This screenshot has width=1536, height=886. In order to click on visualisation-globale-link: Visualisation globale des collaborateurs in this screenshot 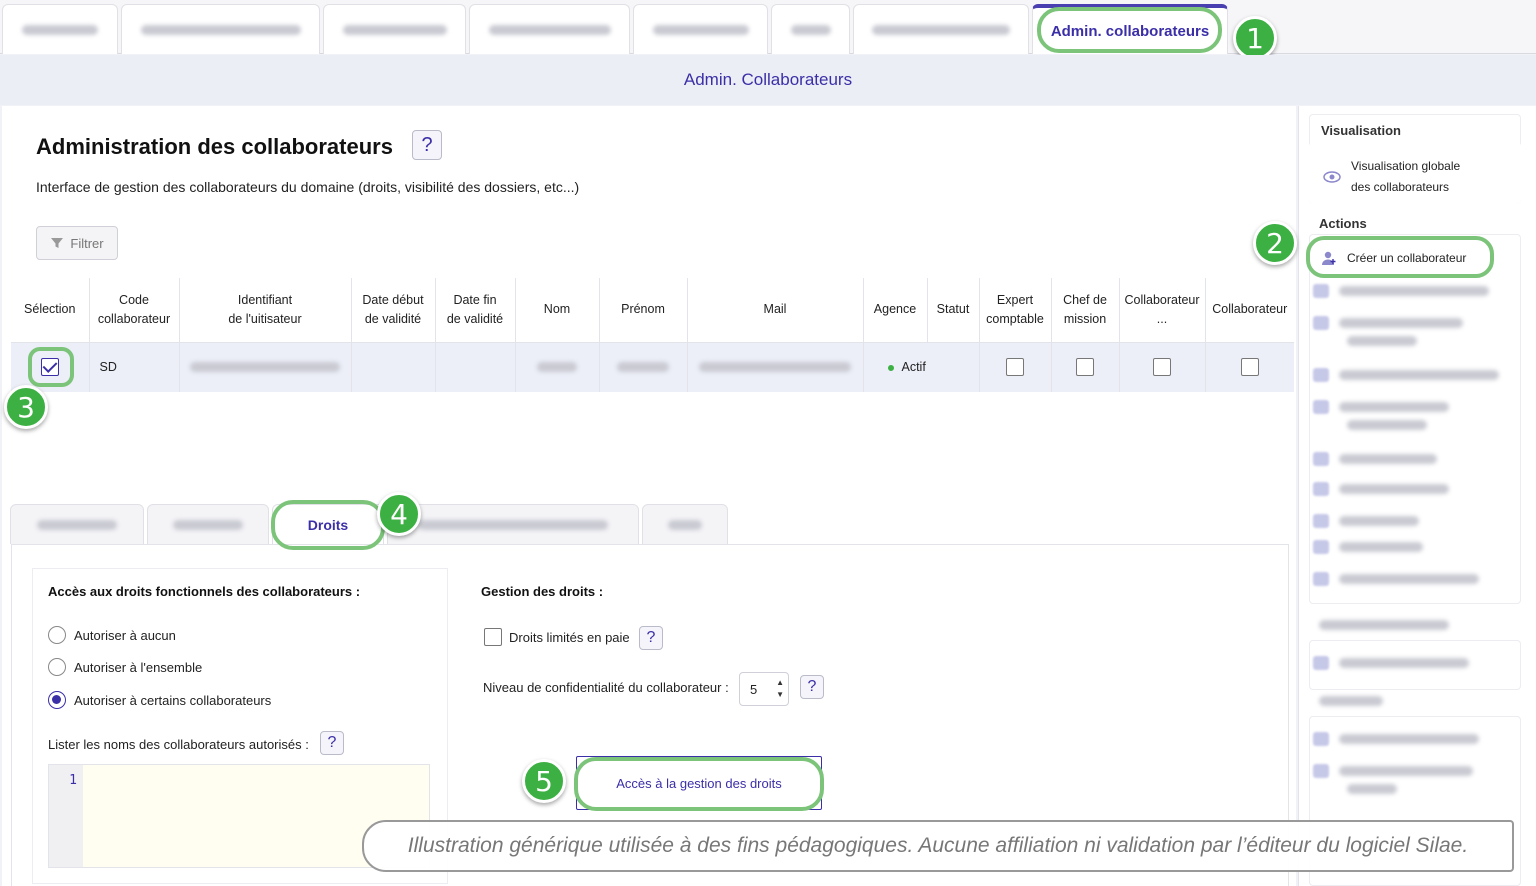, I will do `click(1391, 177)`.